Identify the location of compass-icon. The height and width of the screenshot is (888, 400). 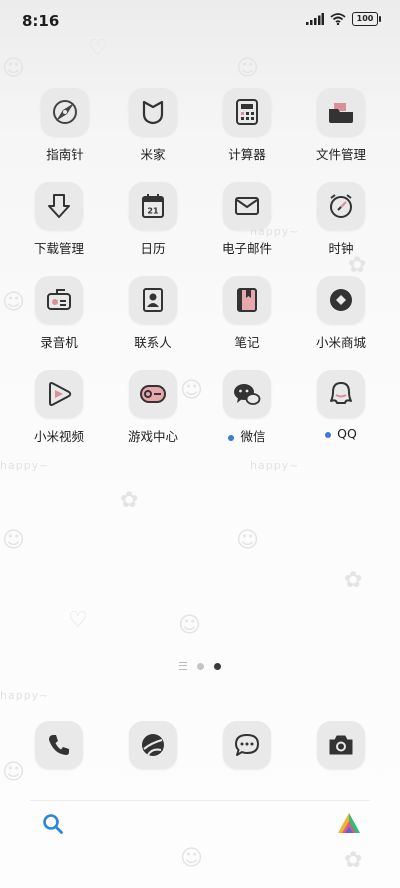
(65, 112).